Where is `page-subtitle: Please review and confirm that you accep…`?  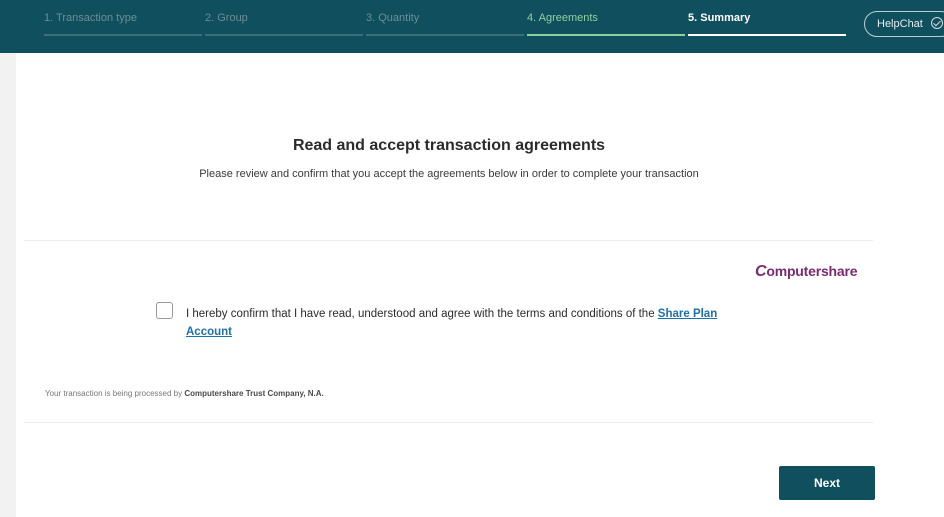 page-subtitle: Please review and confirm that you accep… is located at coordinates (449, 174).